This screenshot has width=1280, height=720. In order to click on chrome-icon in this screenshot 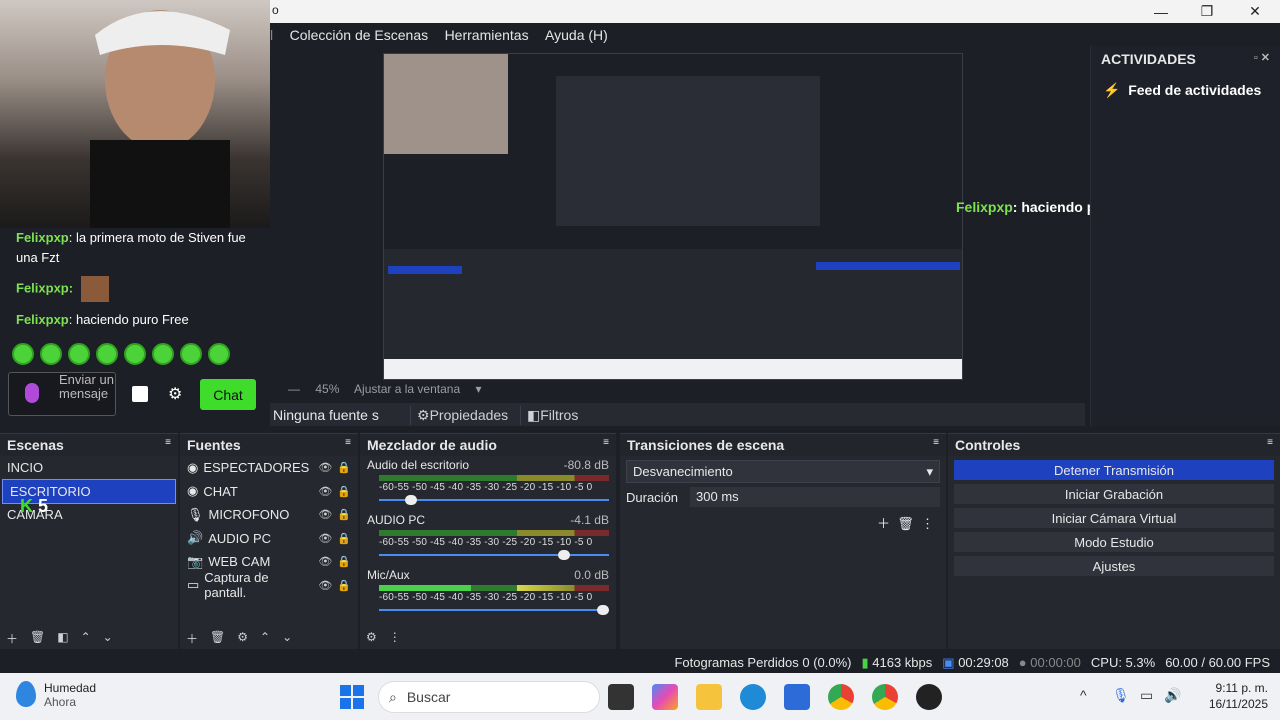, I will do `click(841, 697)`.